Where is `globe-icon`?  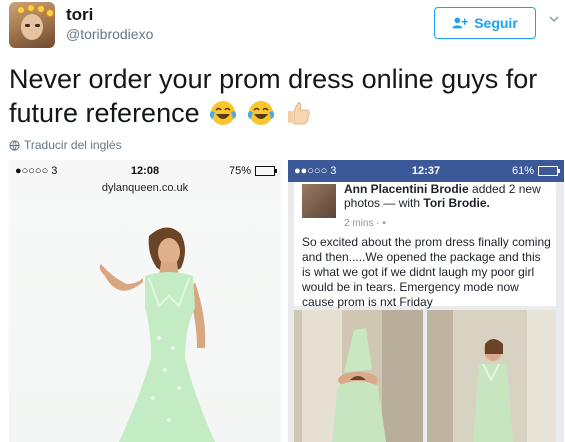
globe-icon is located at coordinates (14, 145).